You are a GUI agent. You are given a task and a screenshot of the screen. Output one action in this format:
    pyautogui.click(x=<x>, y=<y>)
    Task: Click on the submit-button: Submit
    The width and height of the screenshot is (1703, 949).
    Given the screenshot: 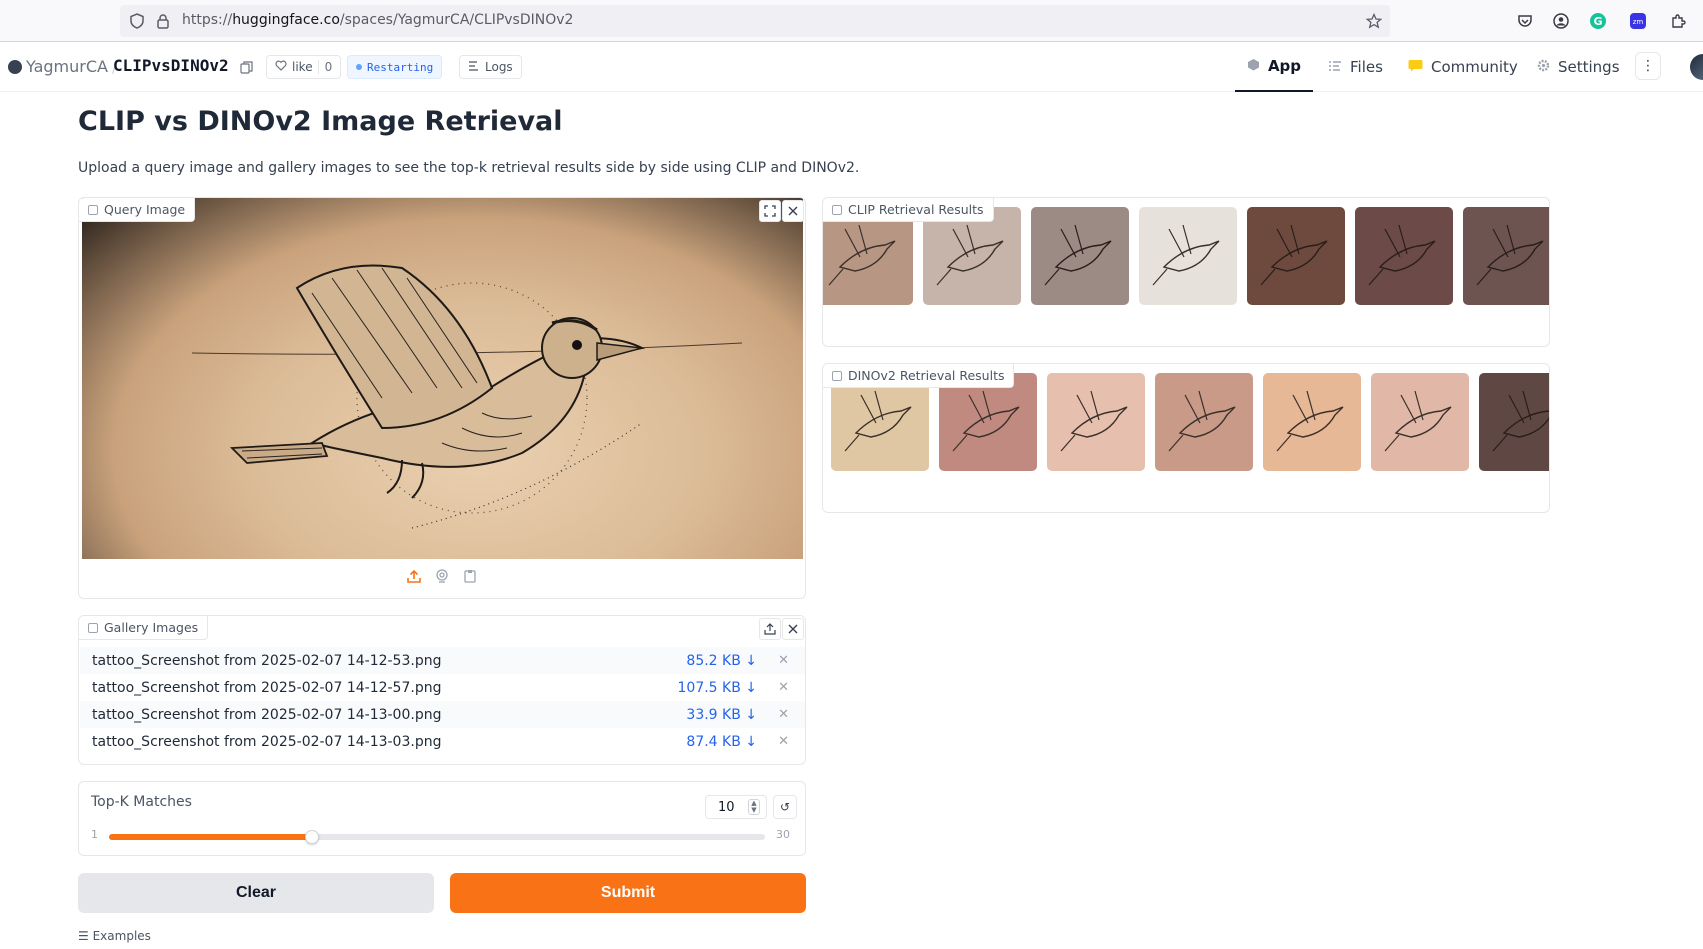 What is the action you would take?
    pyautogui.click(x=628, y=893)
    